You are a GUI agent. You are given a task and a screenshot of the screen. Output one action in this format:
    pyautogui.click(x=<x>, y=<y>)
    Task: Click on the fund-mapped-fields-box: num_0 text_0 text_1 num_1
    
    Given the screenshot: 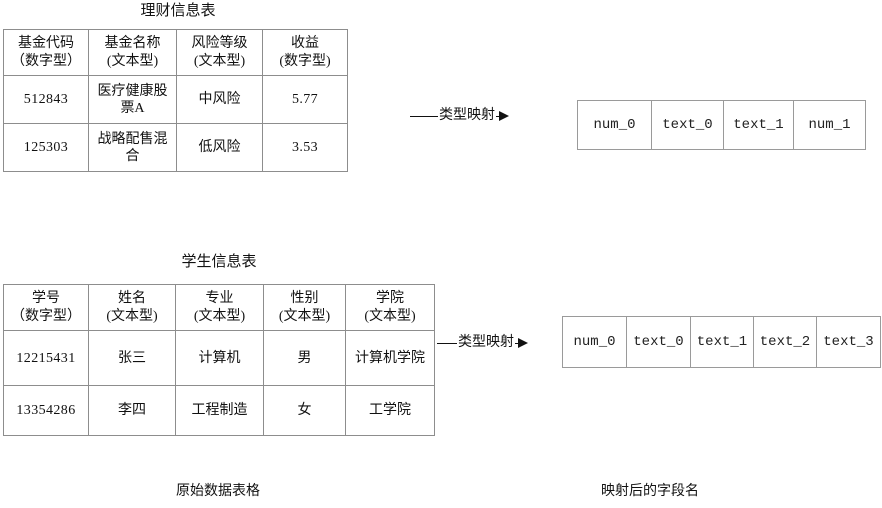 What is the action you would take?
    pyautogui.click(x=721, y=125)
    